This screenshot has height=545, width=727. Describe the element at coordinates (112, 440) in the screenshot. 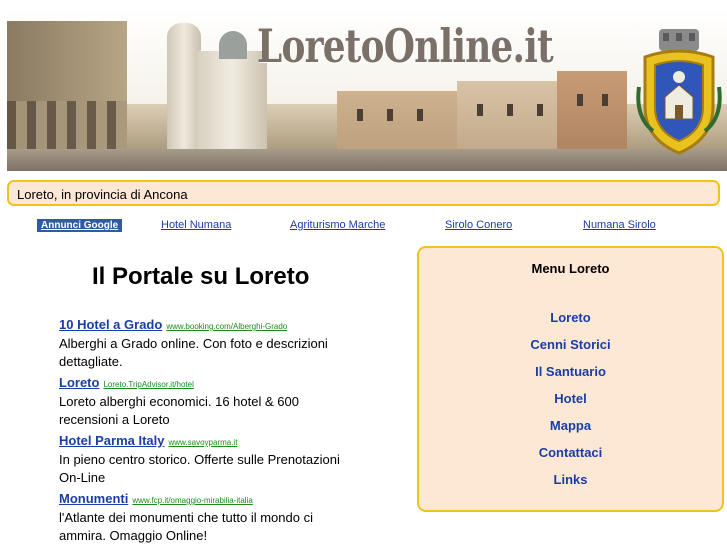

I see `ad-title-link: Hotel Parma Italy` at that location.